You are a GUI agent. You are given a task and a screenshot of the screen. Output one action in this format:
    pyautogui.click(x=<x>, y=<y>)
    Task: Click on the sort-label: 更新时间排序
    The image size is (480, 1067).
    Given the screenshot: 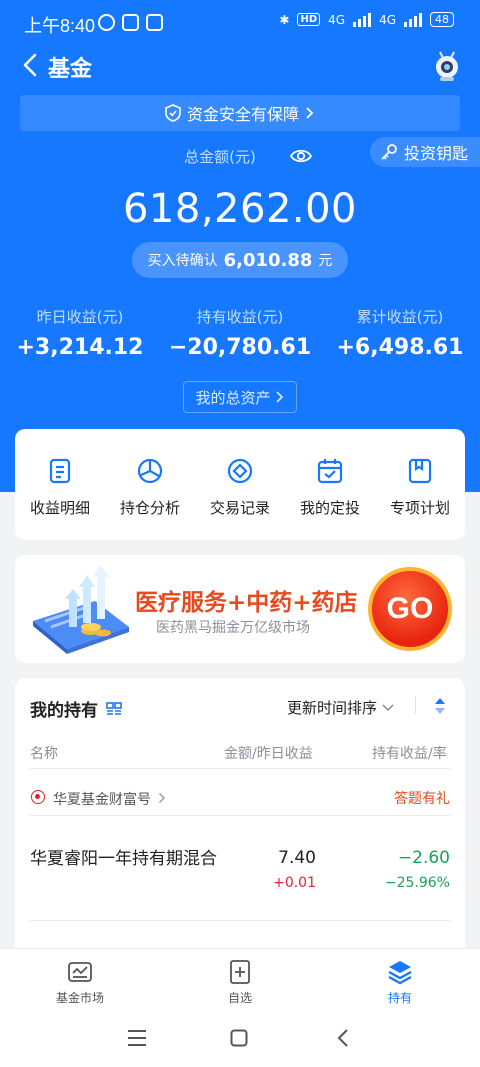 What is the action you would take?
    pyautogui.click(x=332, y=708)
    